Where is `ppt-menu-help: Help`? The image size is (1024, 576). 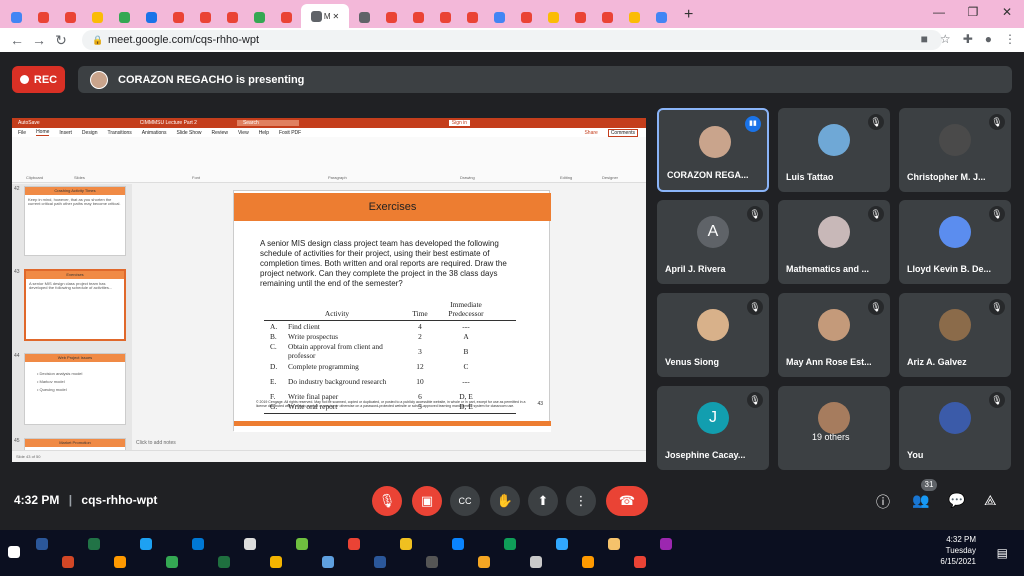 ppt-menu-help: Help is located at coordinates (264, 133).